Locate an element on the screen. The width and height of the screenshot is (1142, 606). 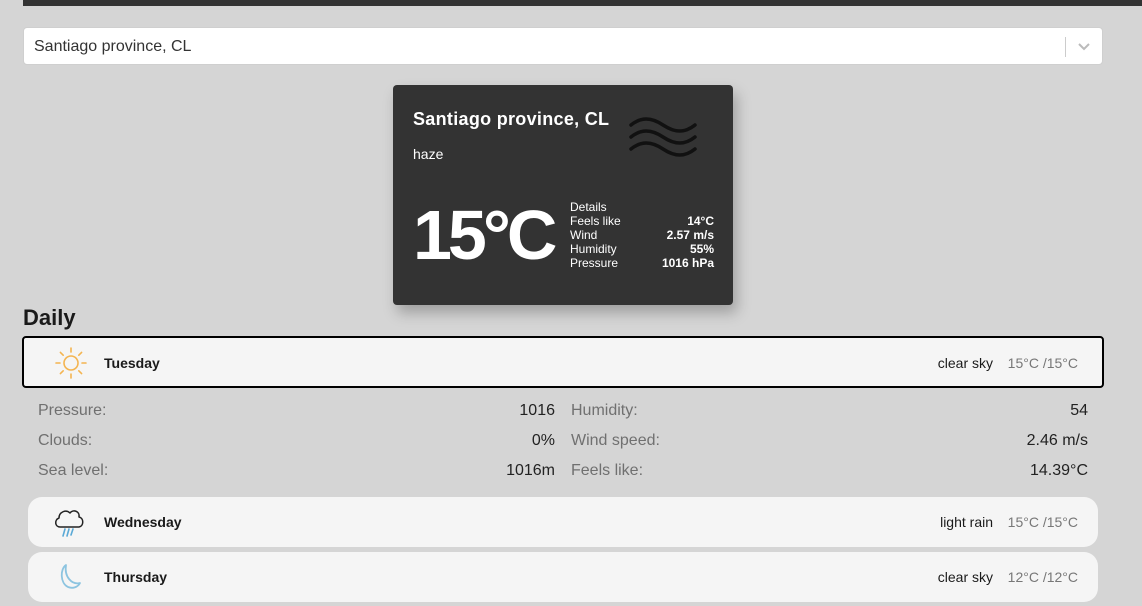
details-title: Details is located at coordinates (588, 207).